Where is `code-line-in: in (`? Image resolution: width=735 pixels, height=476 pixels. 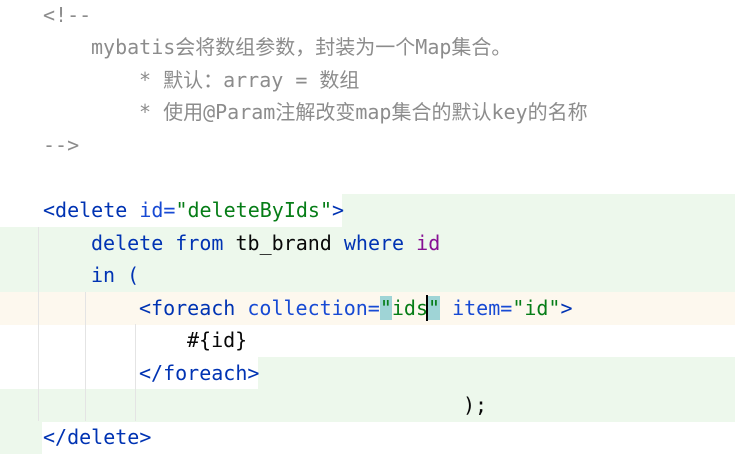
code-line-in: in ( is located at coordinates (115, 275).